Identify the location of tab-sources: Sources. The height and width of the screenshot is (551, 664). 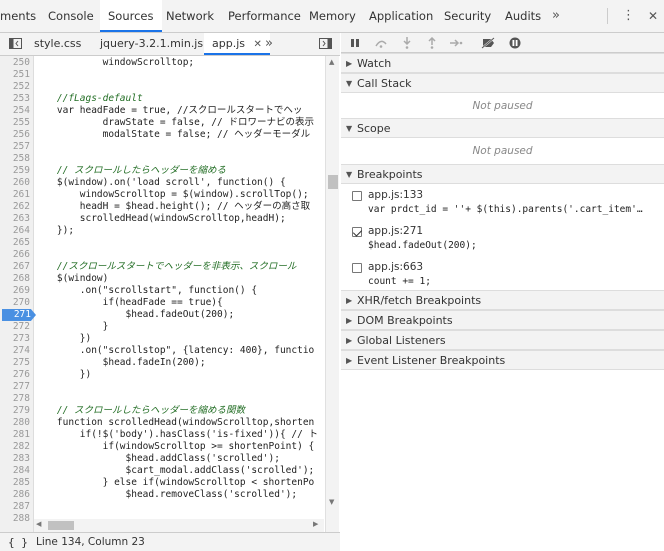
(131, 16).